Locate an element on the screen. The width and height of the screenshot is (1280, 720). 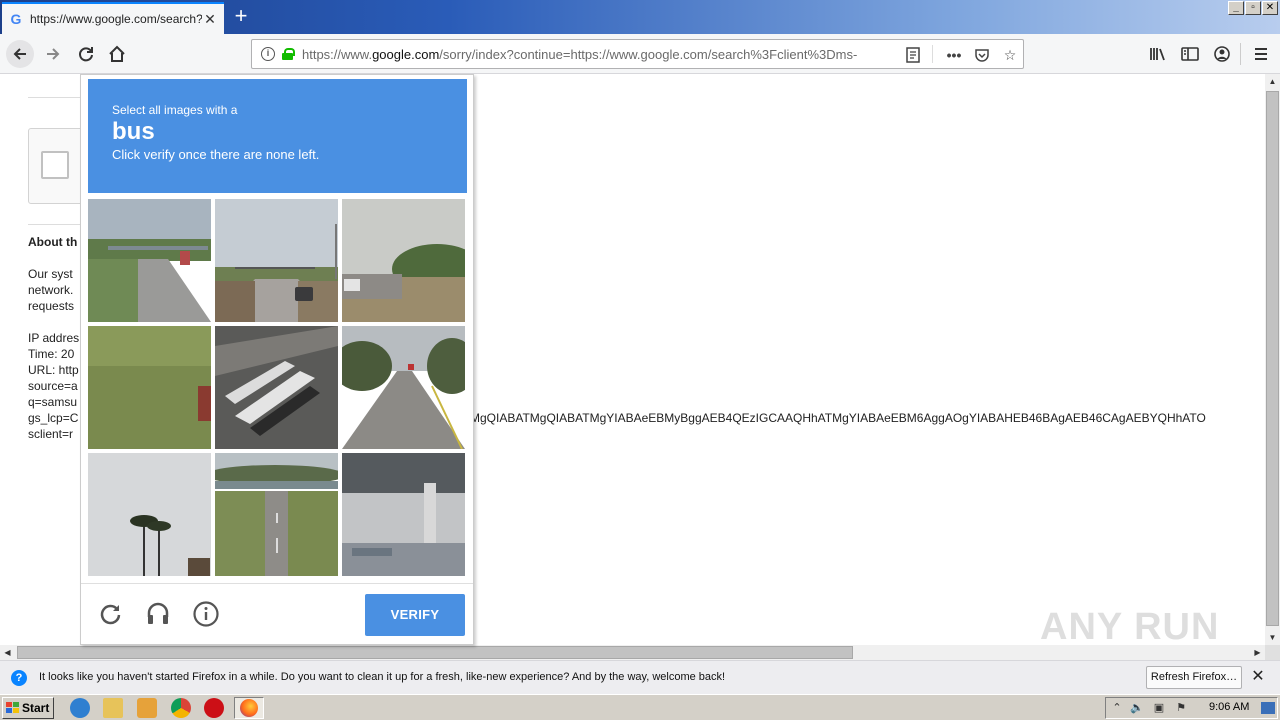
hamburger-menu-icon is located at coordinates (1261, 54).